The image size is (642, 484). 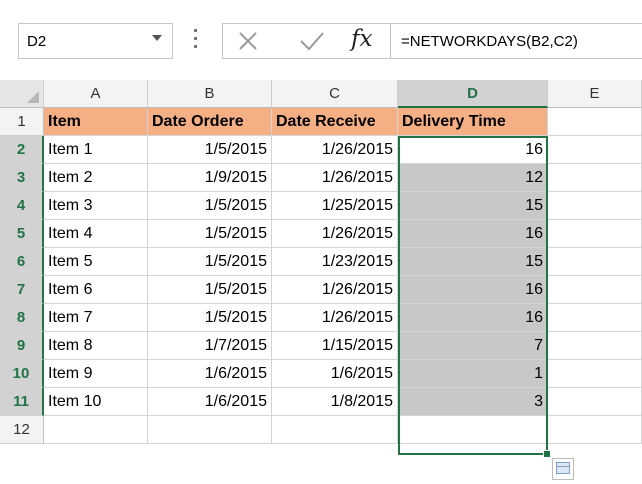 I want to click on cell-item: Item 1, so click(x=96, y=150).